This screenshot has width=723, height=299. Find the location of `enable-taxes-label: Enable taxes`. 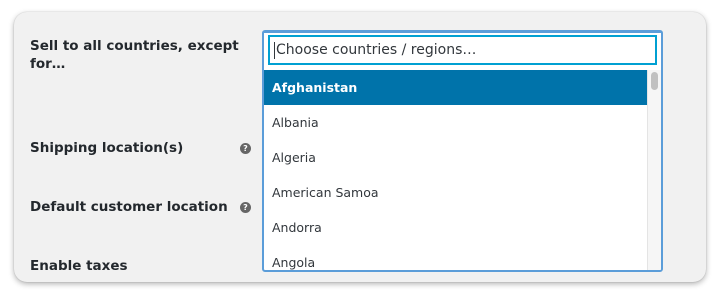

enable-taxes-label: Enable taxes is located at coordinates (79, 266).